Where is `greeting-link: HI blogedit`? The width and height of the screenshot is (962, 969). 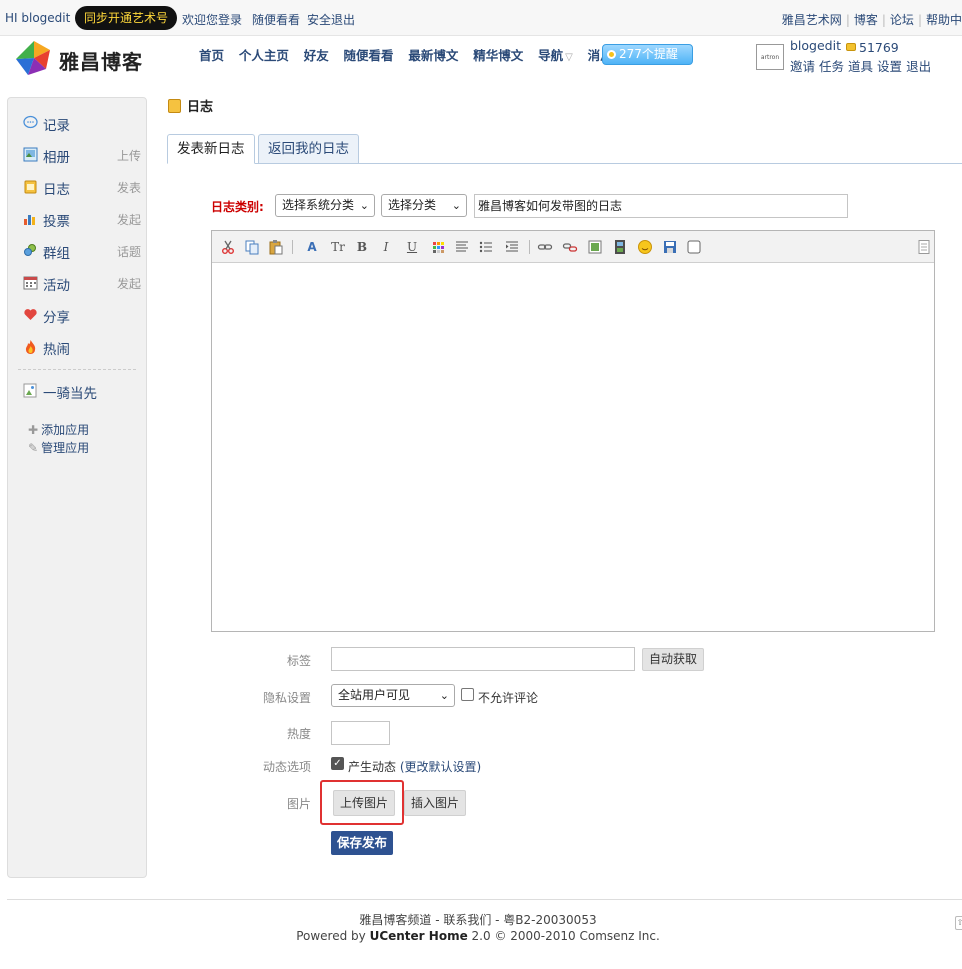 greeting-link: HI blogedit is located at coordinates (37, 18).